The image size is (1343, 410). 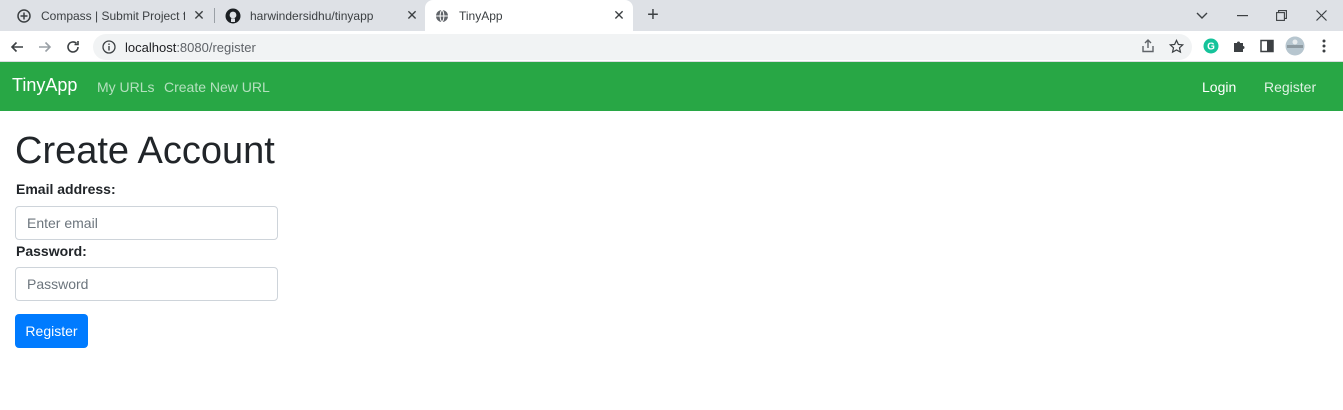 I want to click on tab-title: harwindersidhu/tinyapp, so click(x=312, y=15).